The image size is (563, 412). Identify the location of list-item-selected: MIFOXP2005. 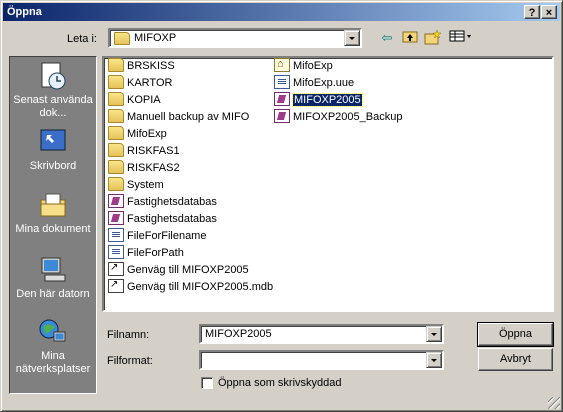
(318, 100).